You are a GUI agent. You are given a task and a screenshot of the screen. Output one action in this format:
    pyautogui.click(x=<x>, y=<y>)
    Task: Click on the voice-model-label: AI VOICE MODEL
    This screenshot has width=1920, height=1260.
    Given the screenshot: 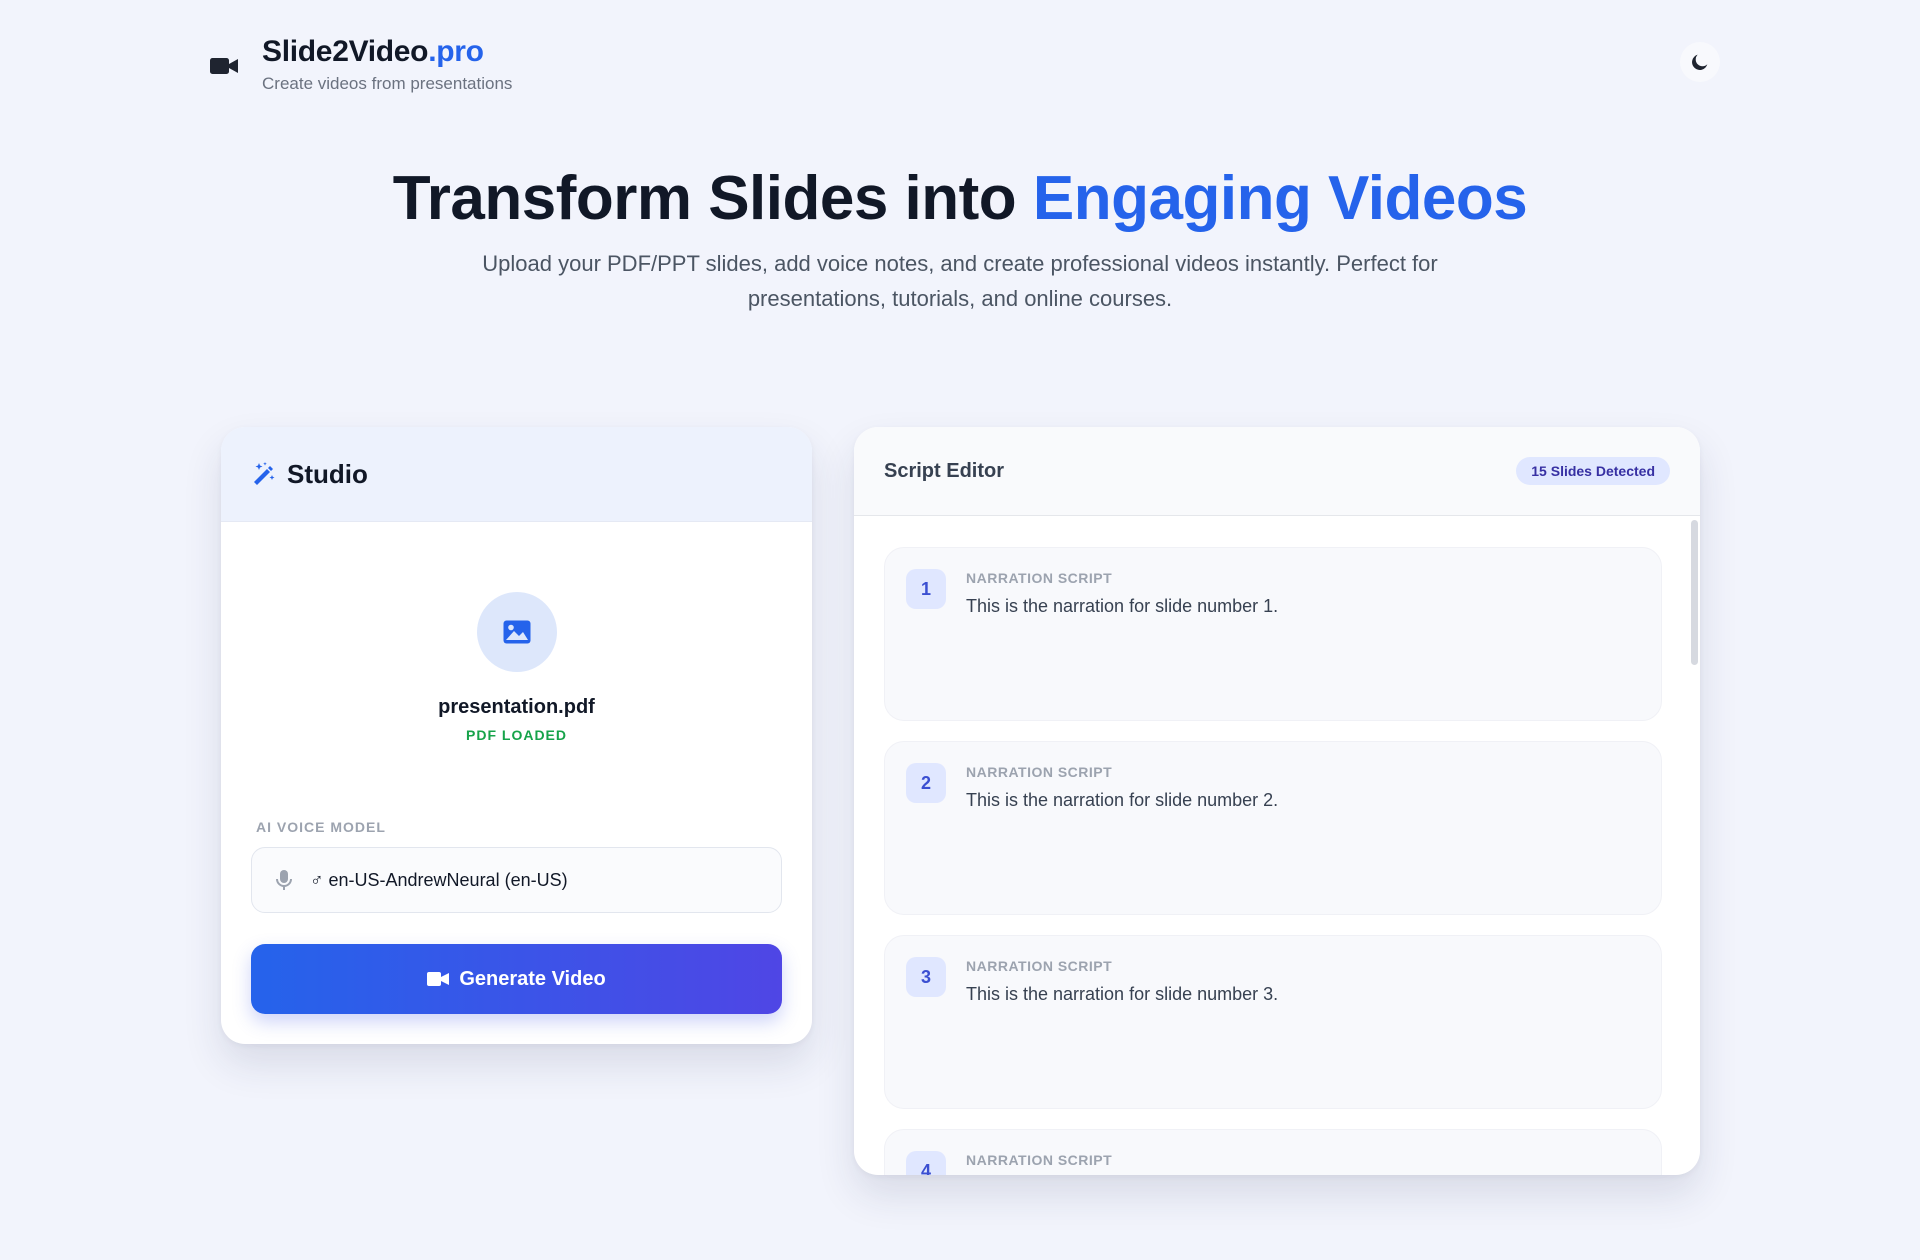 What is the action you would take?
    pyautogui.click(x=321, y=827)
    